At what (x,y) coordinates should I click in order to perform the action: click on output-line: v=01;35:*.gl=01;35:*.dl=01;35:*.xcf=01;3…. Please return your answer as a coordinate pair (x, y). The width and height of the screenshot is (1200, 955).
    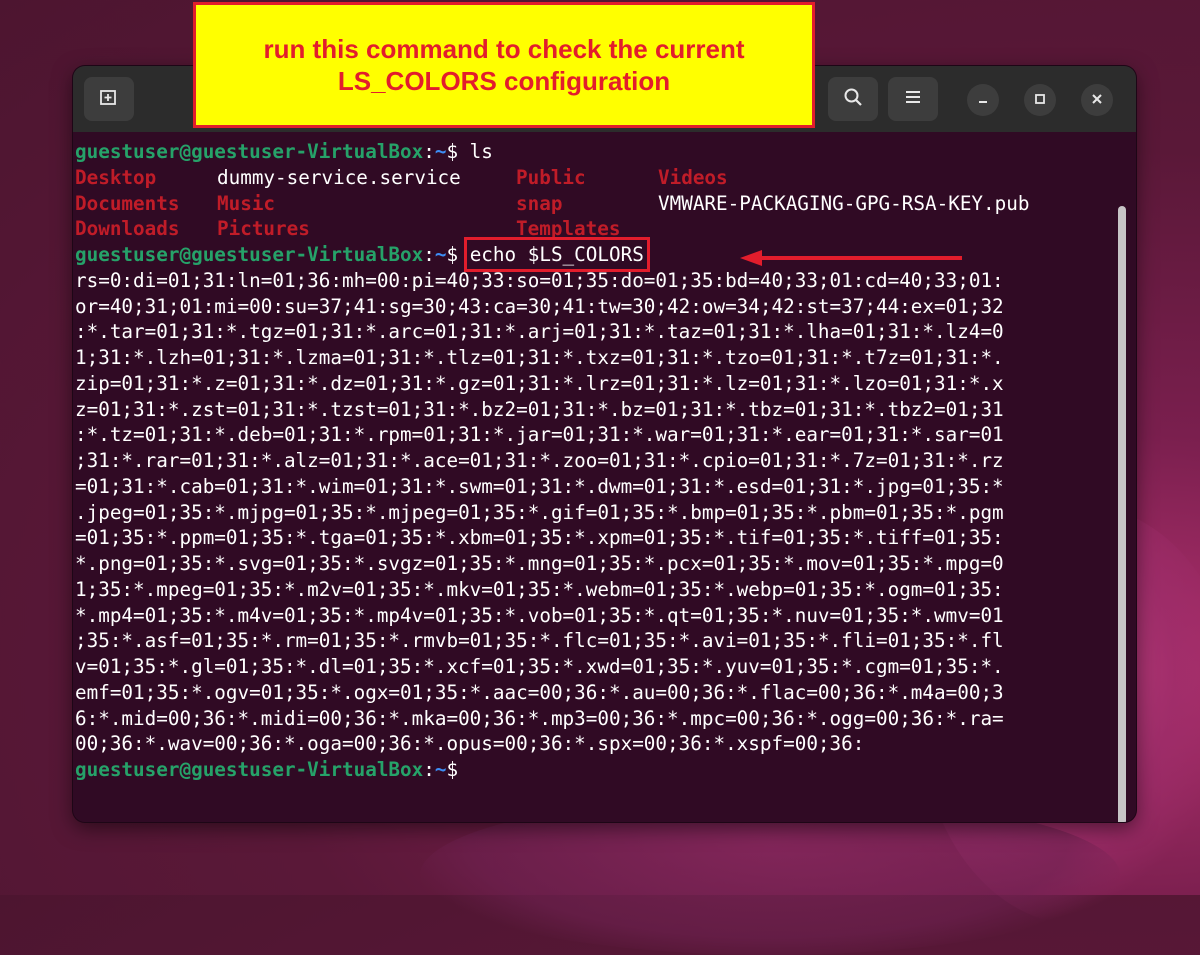
    Looking at the image, I should click on (539, 666).